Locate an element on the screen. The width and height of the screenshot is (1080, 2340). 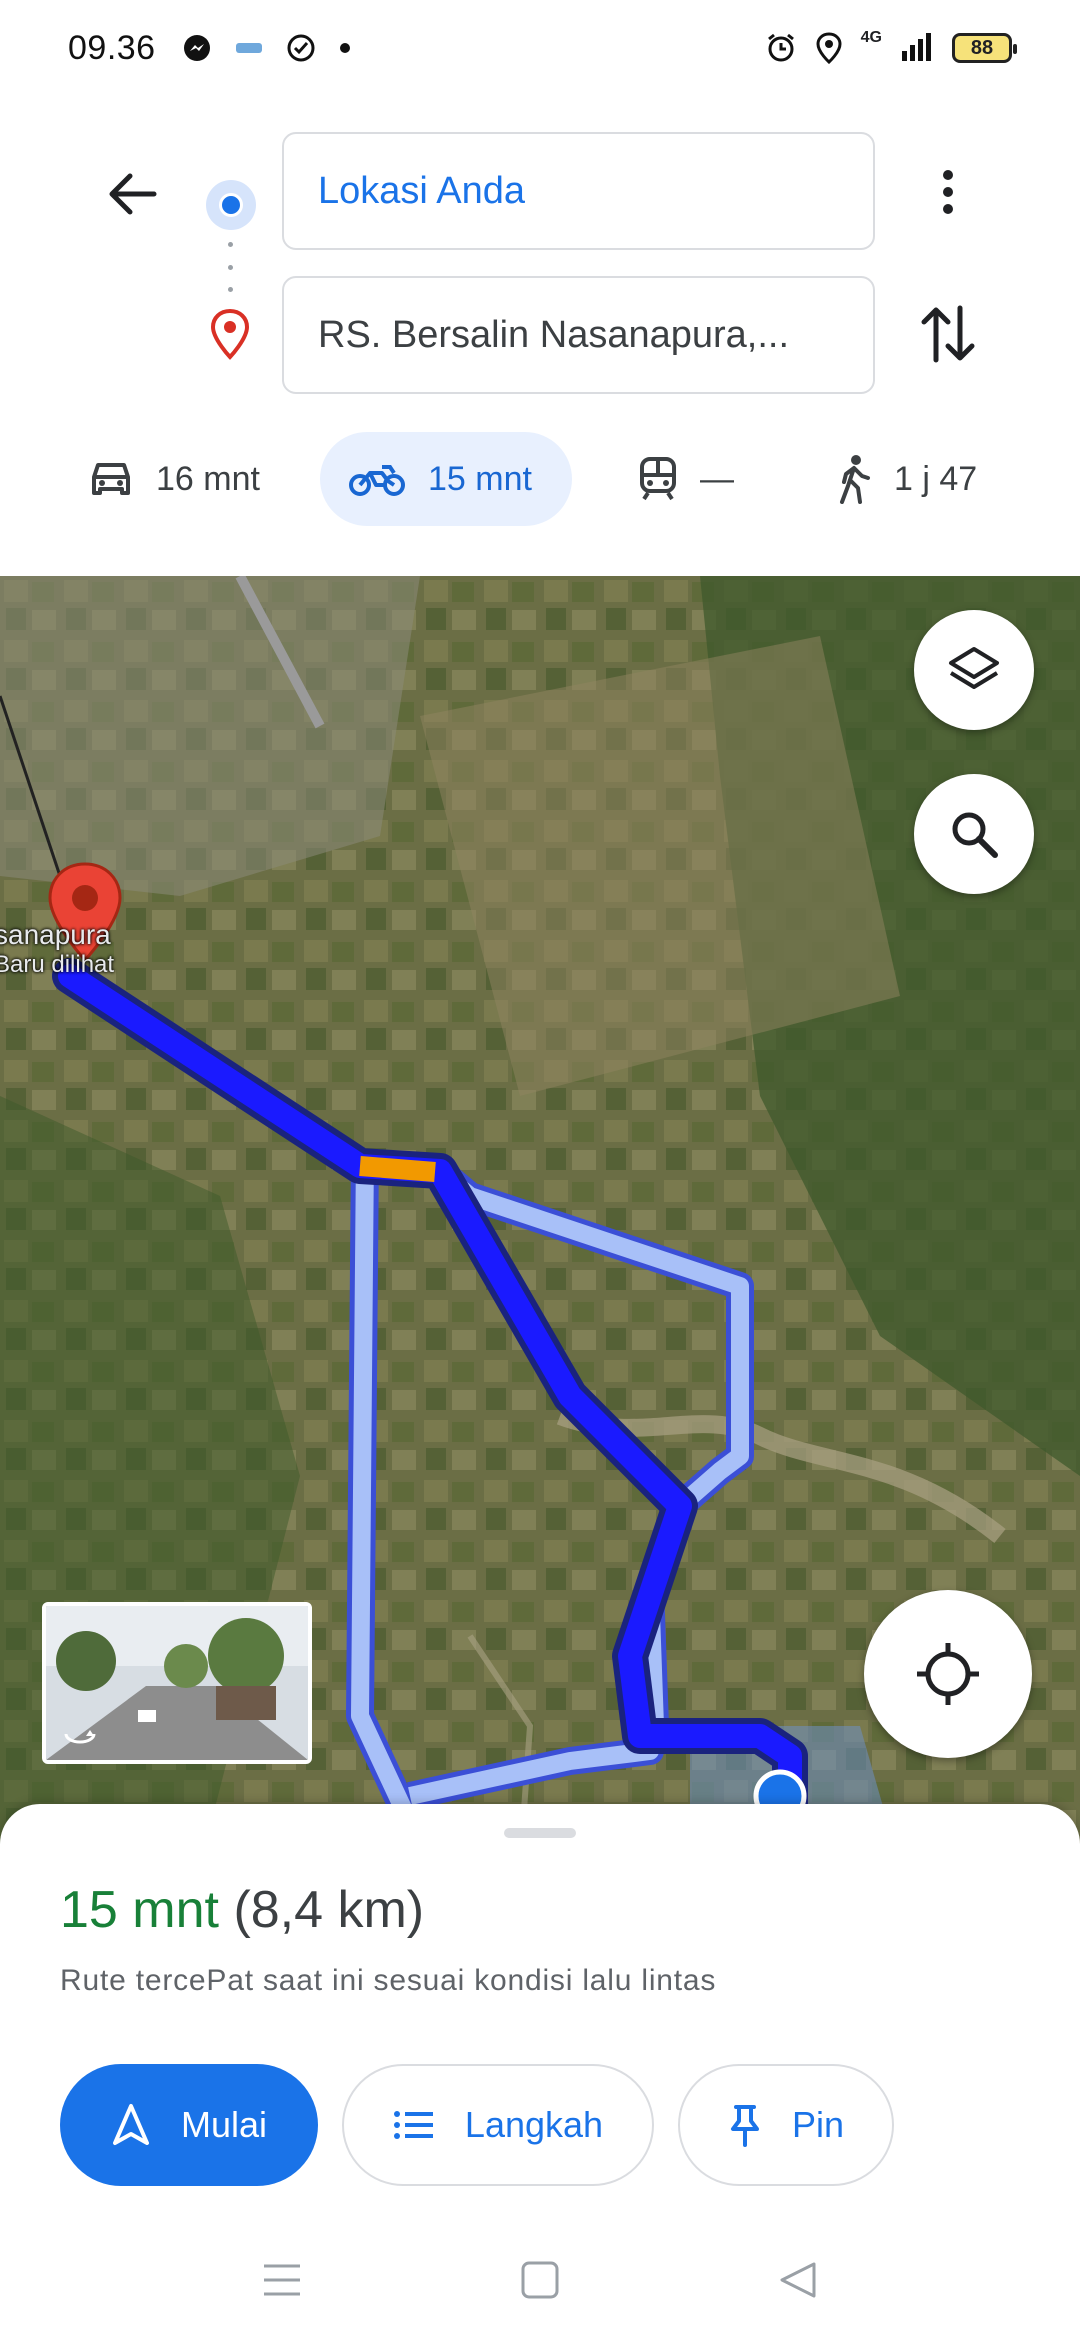
signal-icon is located at coordinates (916, 47).